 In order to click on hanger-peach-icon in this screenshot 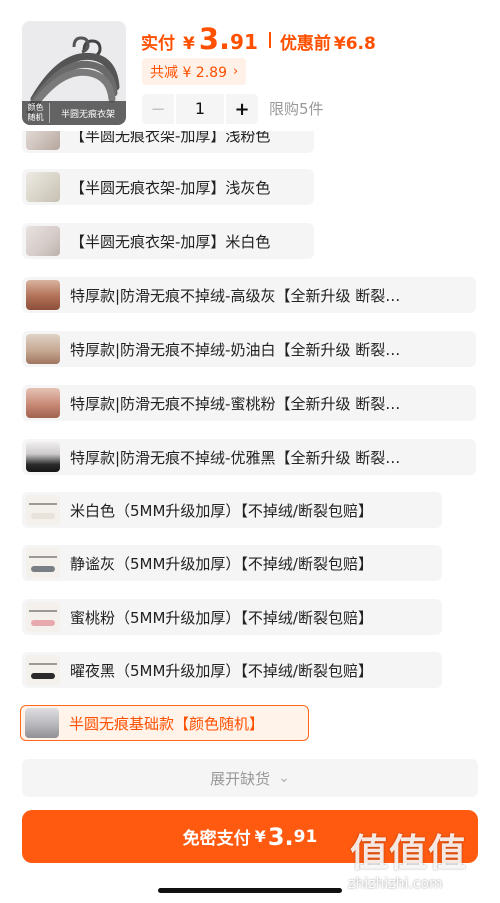, I will do `click(43, 403)`.